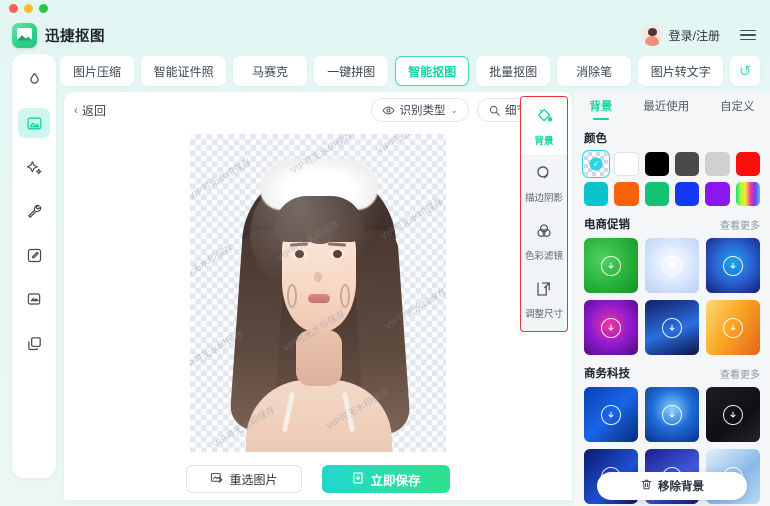  What do you see at coordinates (717, 194) in the screenshot?
I see `swatch-purple` at bounding box center [717, 194].